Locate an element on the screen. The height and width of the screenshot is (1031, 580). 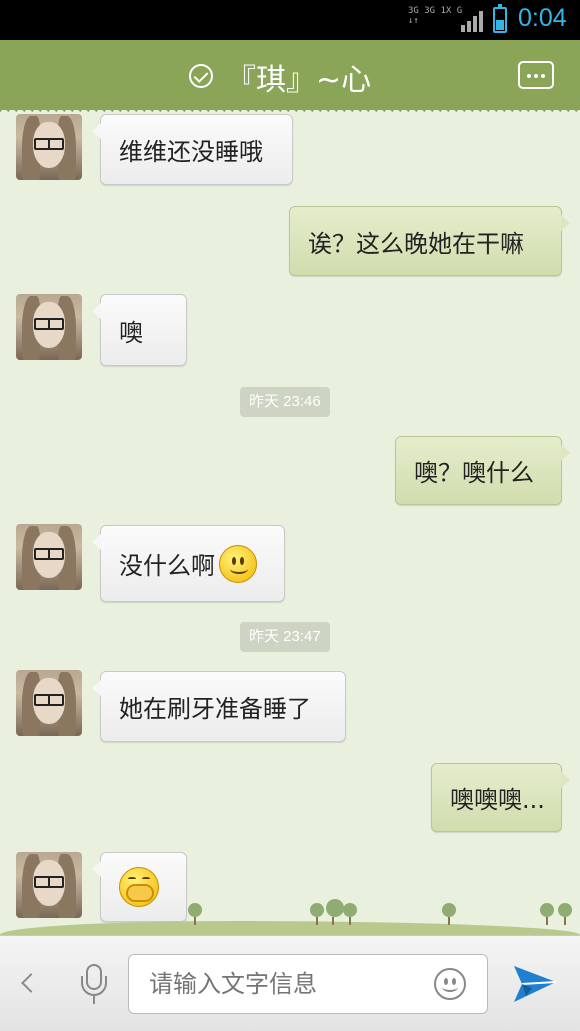
header-edge-decoration is located at coordinates (290, 108).